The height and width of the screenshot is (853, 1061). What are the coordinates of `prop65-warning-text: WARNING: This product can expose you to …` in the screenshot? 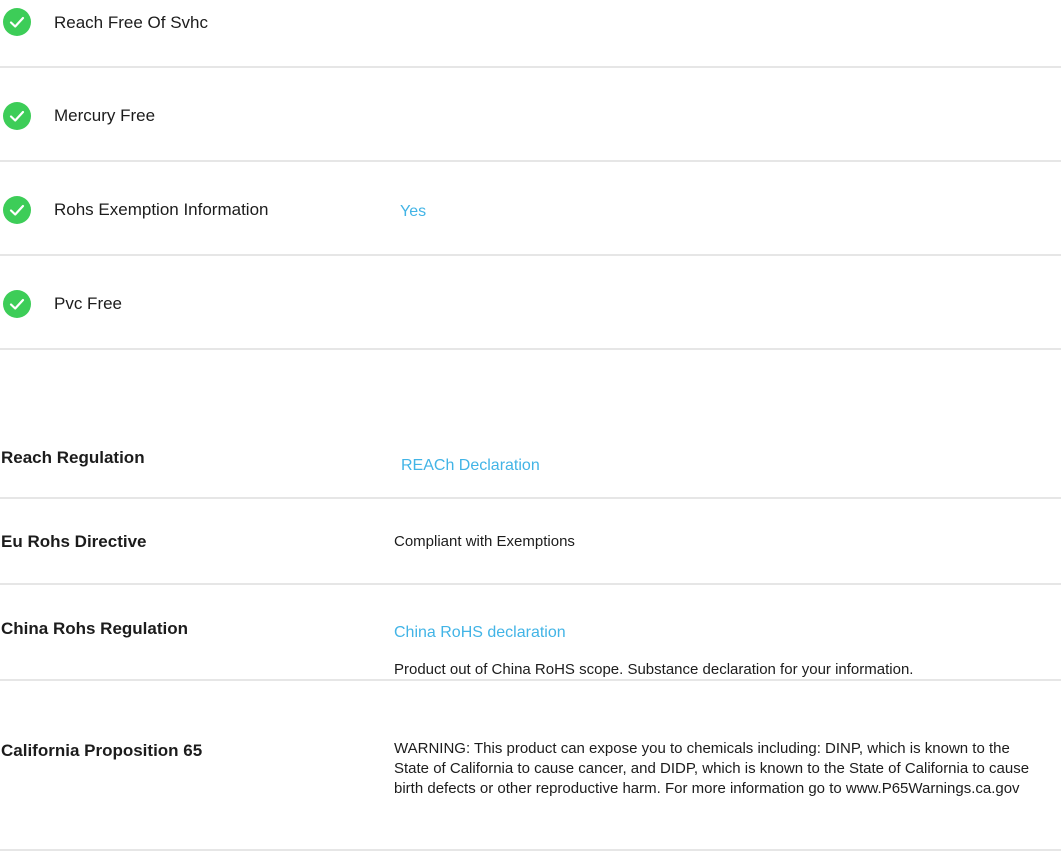 It's located at (712, 768).